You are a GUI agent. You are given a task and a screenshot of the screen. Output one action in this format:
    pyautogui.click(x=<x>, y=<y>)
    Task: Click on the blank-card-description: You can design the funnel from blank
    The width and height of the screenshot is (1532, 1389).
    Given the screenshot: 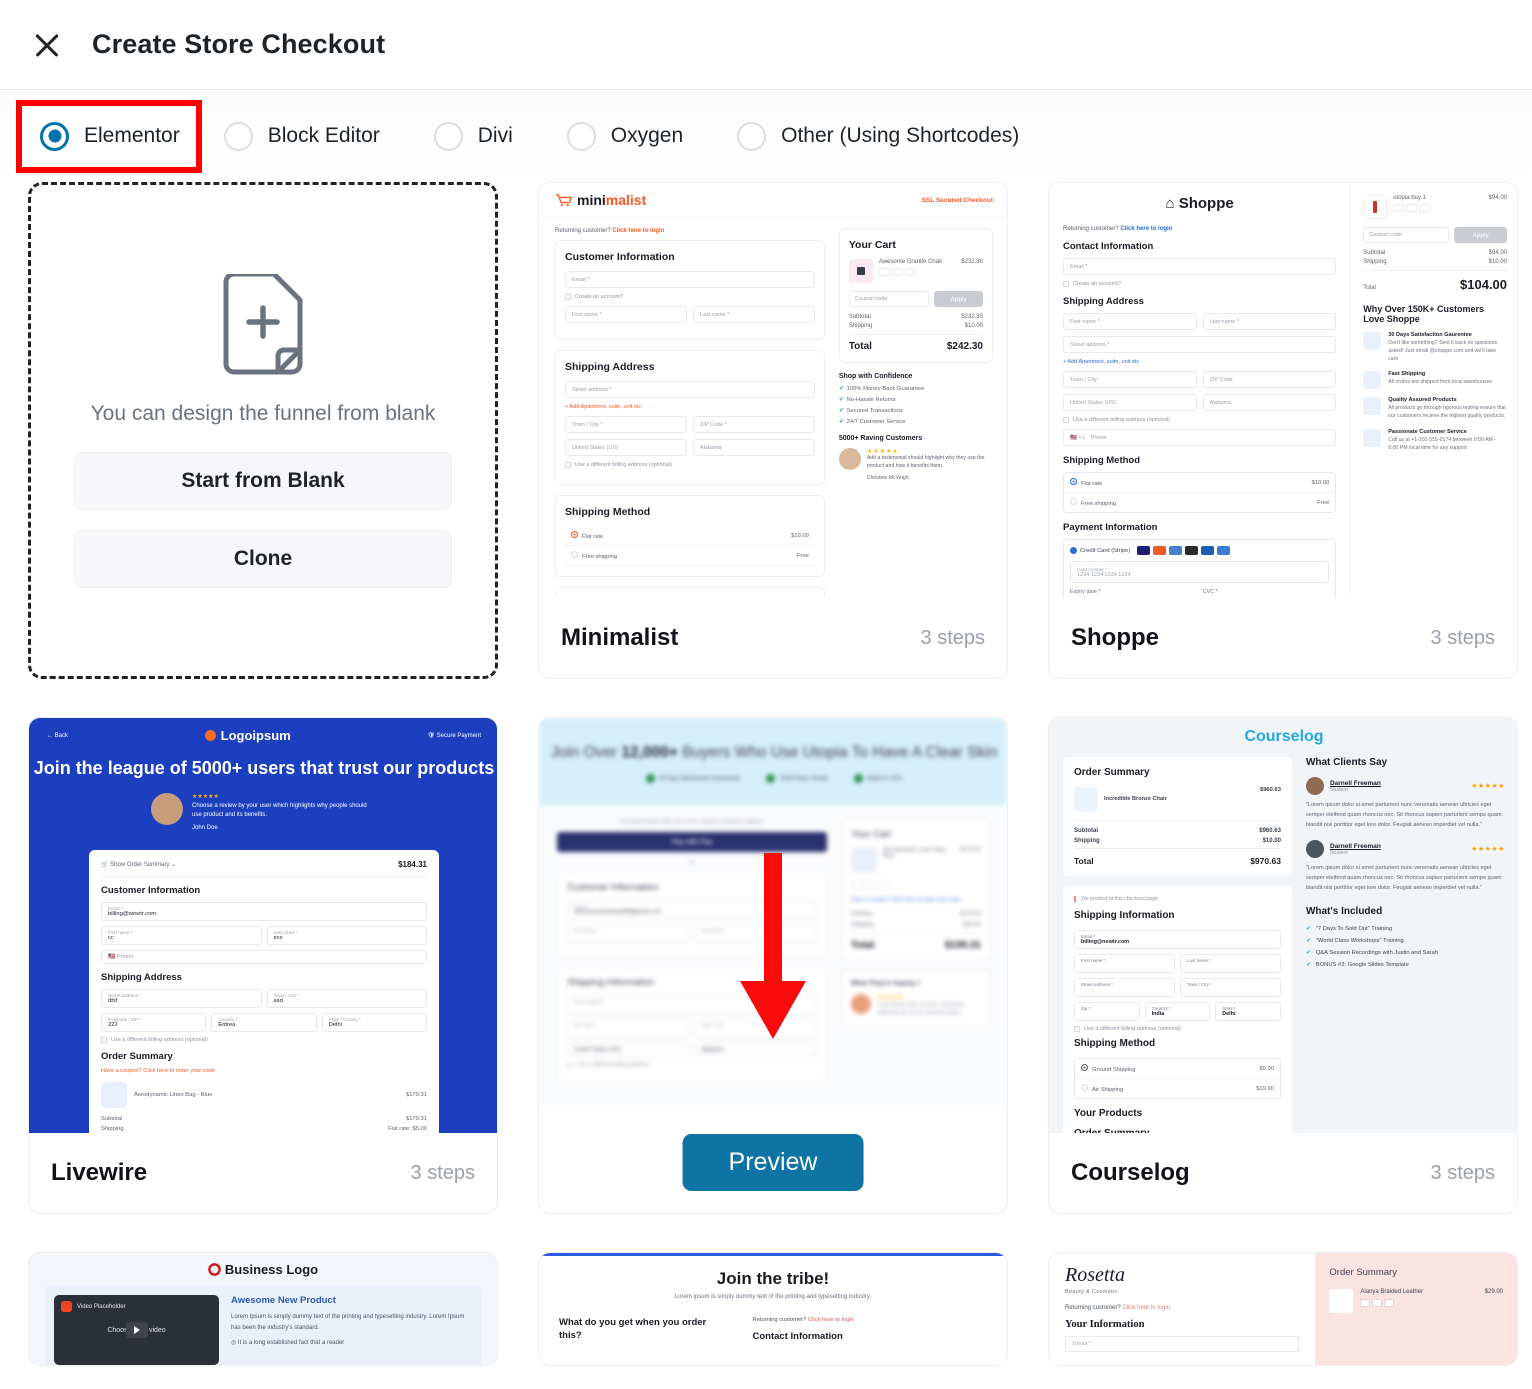 What is the action you would take?
    pyautogui.click(x=263, y=413)
    